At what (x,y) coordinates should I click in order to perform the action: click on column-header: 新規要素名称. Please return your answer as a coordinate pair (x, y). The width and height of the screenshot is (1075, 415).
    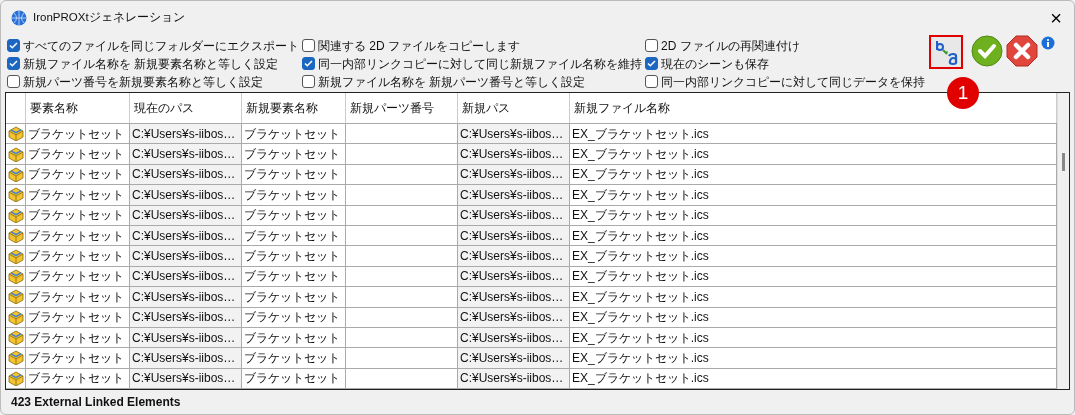
    Looking at the image, I should click on (294, 108).